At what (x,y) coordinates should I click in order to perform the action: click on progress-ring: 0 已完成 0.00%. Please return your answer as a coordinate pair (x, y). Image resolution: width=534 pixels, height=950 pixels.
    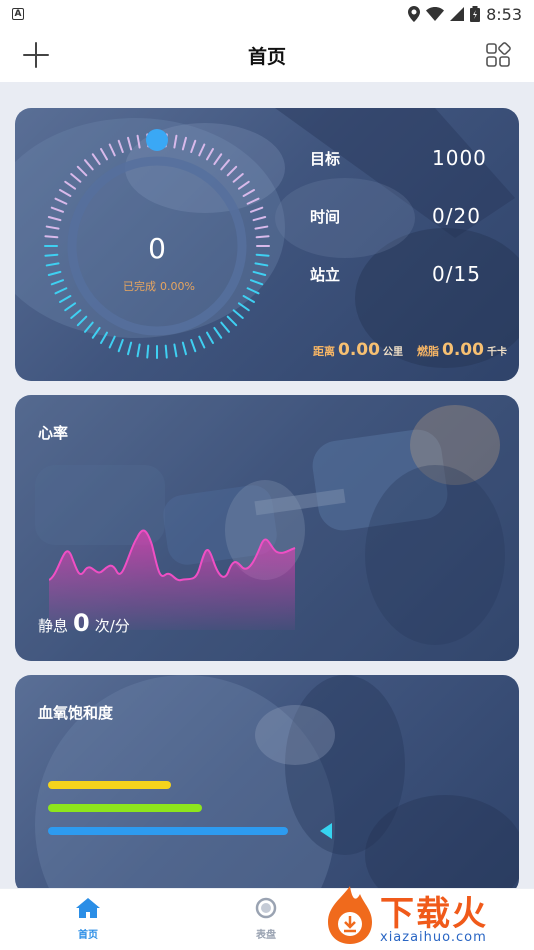
    Looking at the image, I should click on (157, 246).